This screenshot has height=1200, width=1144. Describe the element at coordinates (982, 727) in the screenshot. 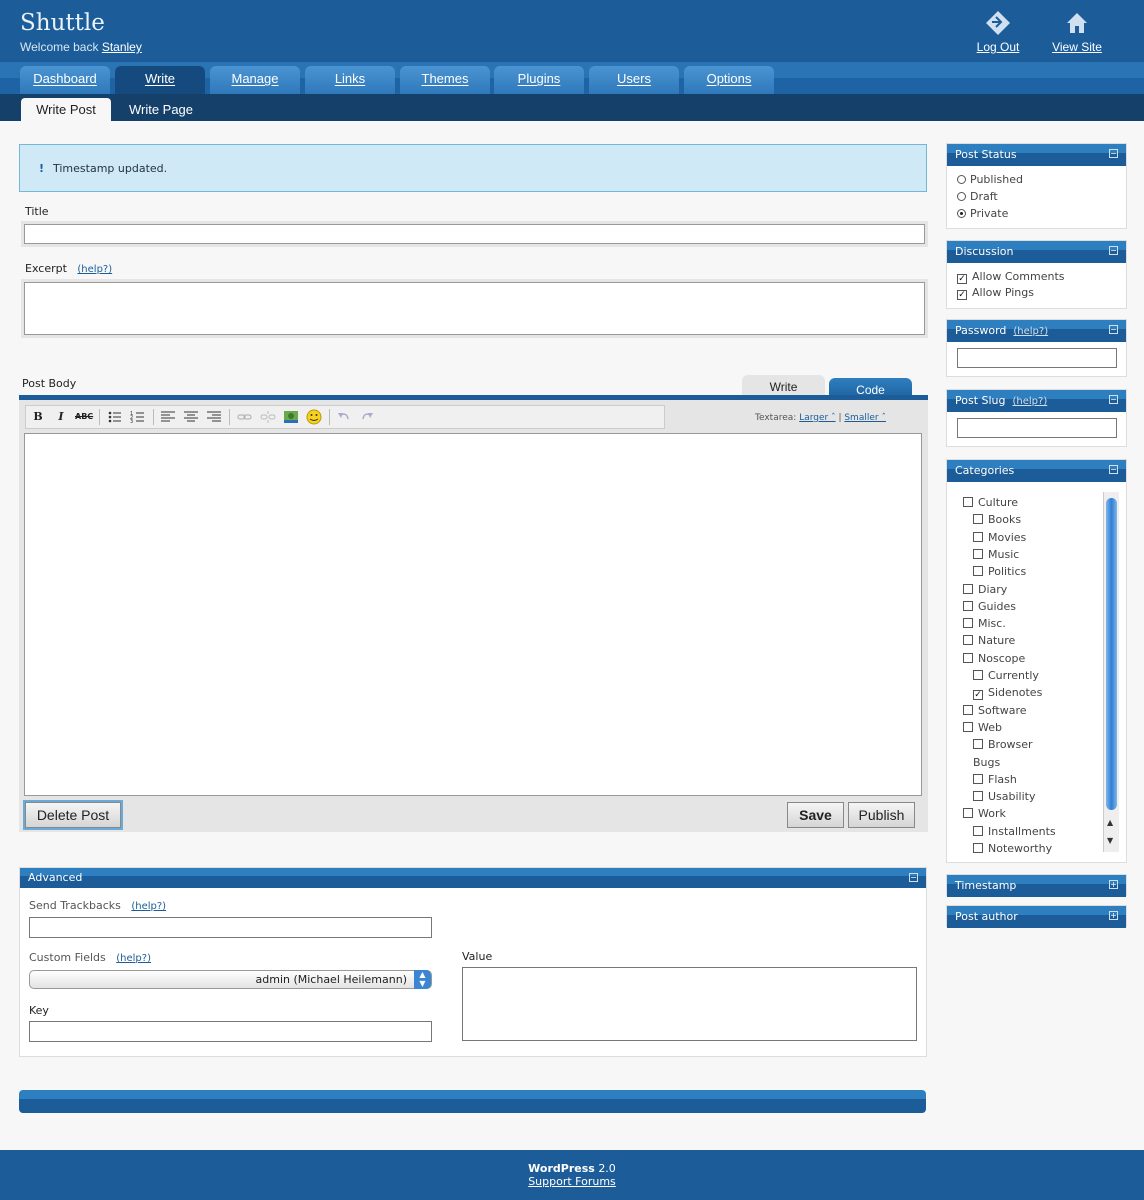

I see `category-item: Web` at that location.